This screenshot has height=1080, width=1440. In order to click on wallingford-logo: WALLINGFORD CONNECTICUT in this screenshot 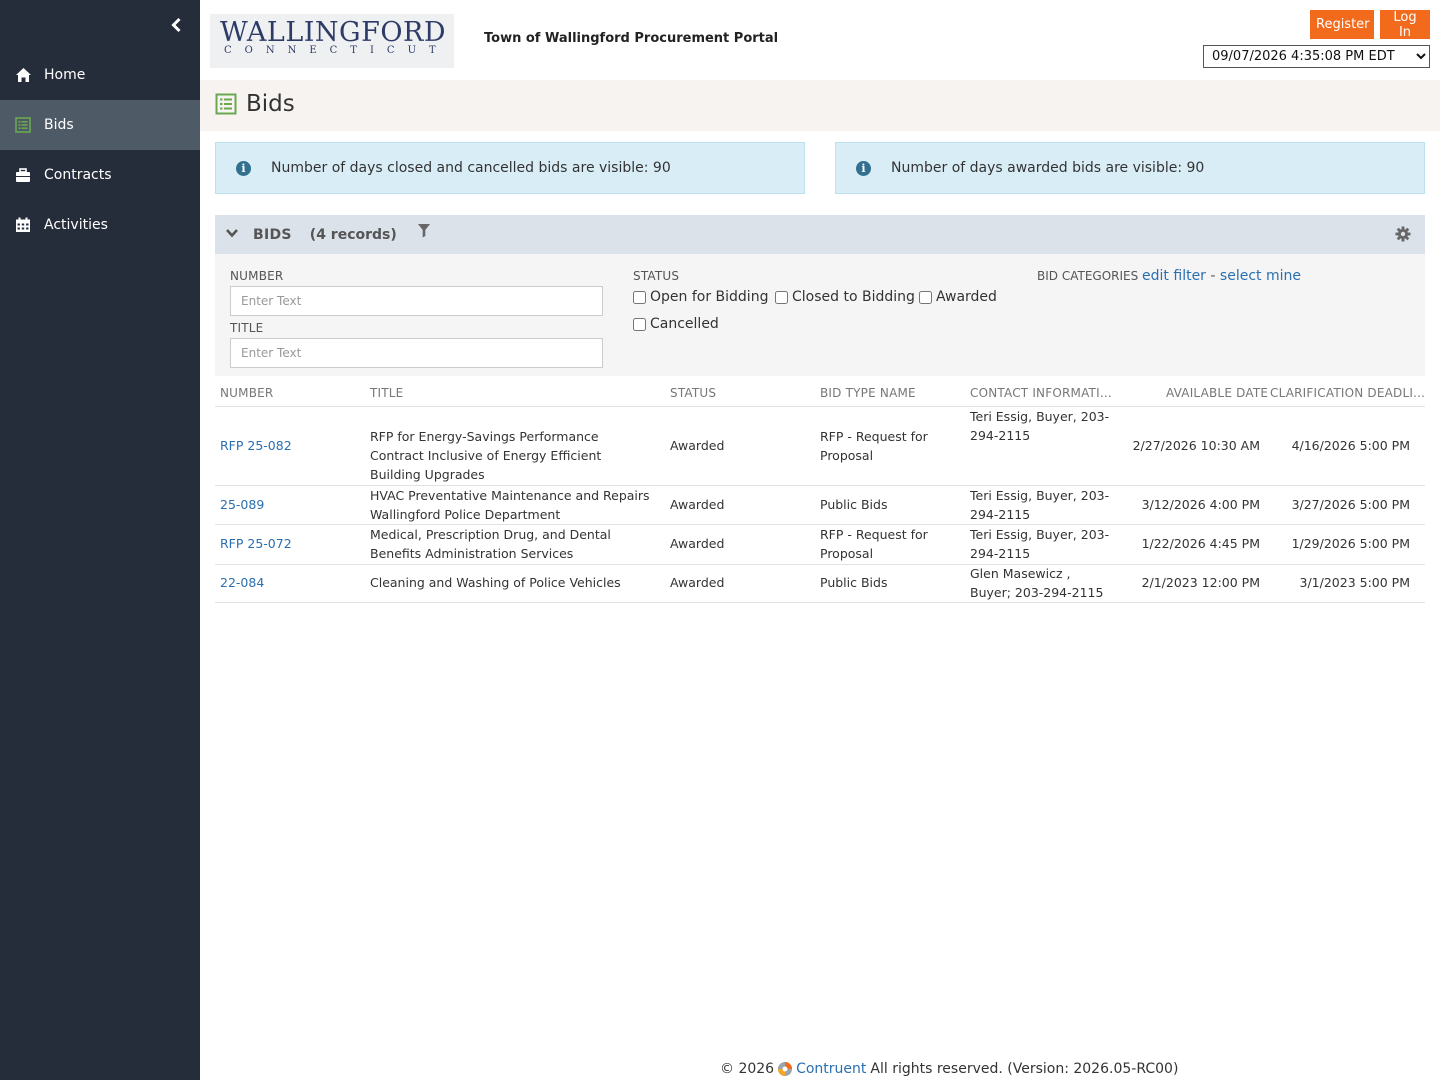, I will do `click(332, 41)`.